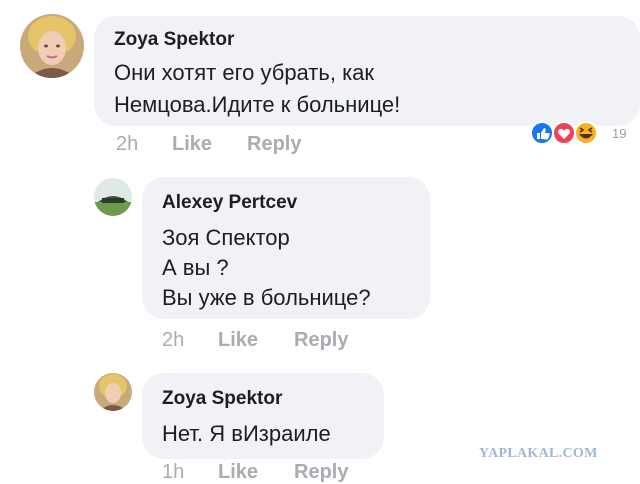 Image resolution: width=640 pixels, height=484 pixels. What do you see at coordinates (542, 133) in the screenshot?
I see `like-icon` at bounding box center [542, 133].